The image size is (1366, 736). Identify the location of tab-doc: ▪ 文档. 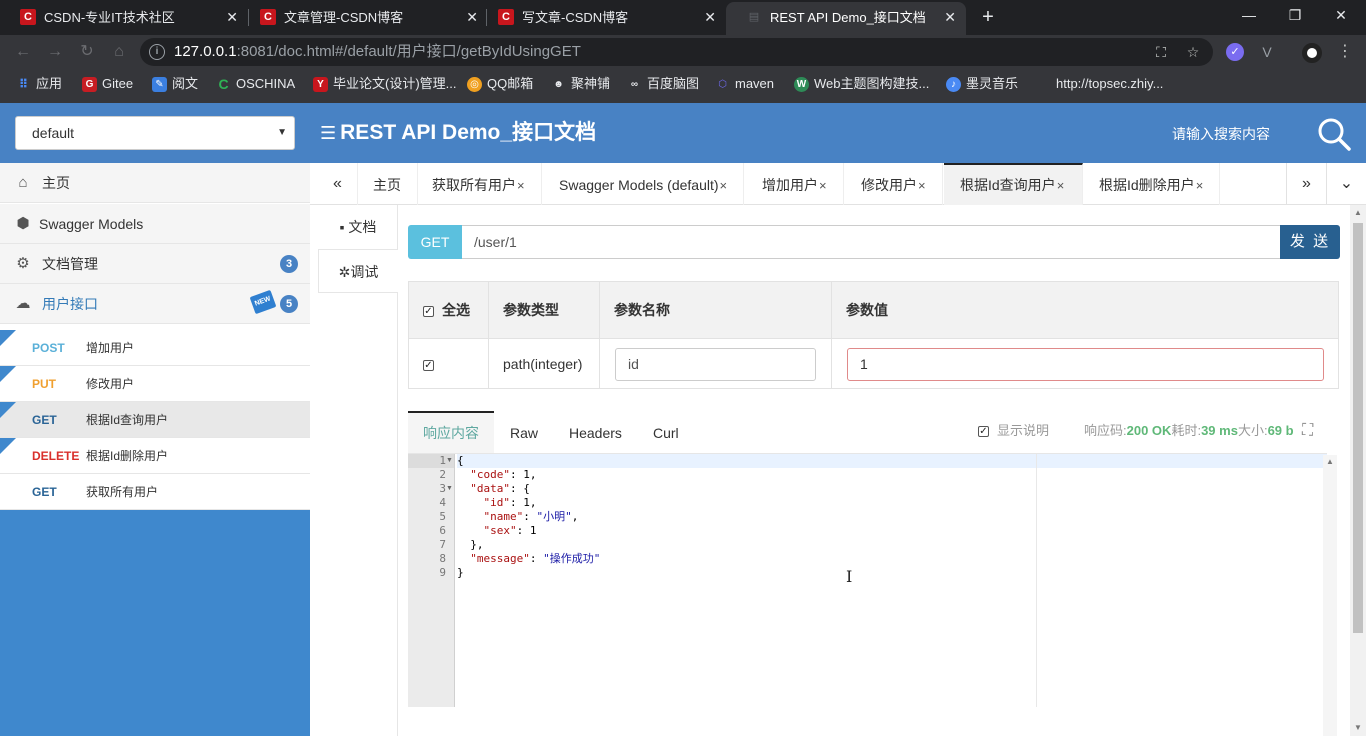
(358, 227).